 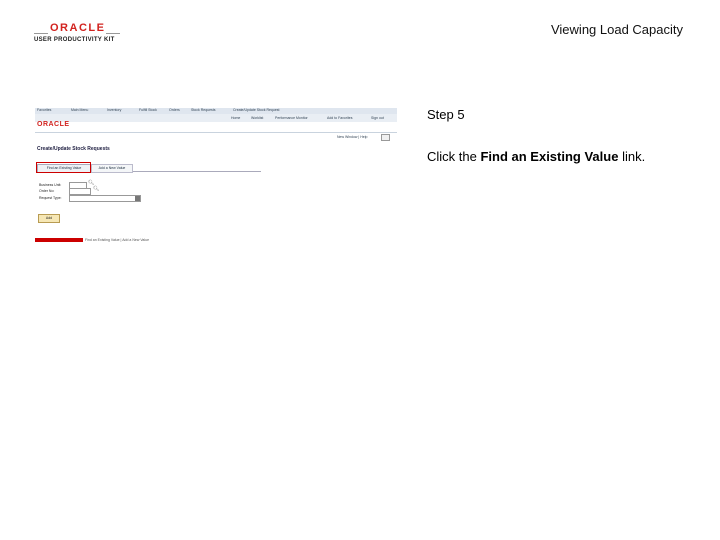 I want to click on lookup-icon: 🔍︎, so click(x=96, y=189).